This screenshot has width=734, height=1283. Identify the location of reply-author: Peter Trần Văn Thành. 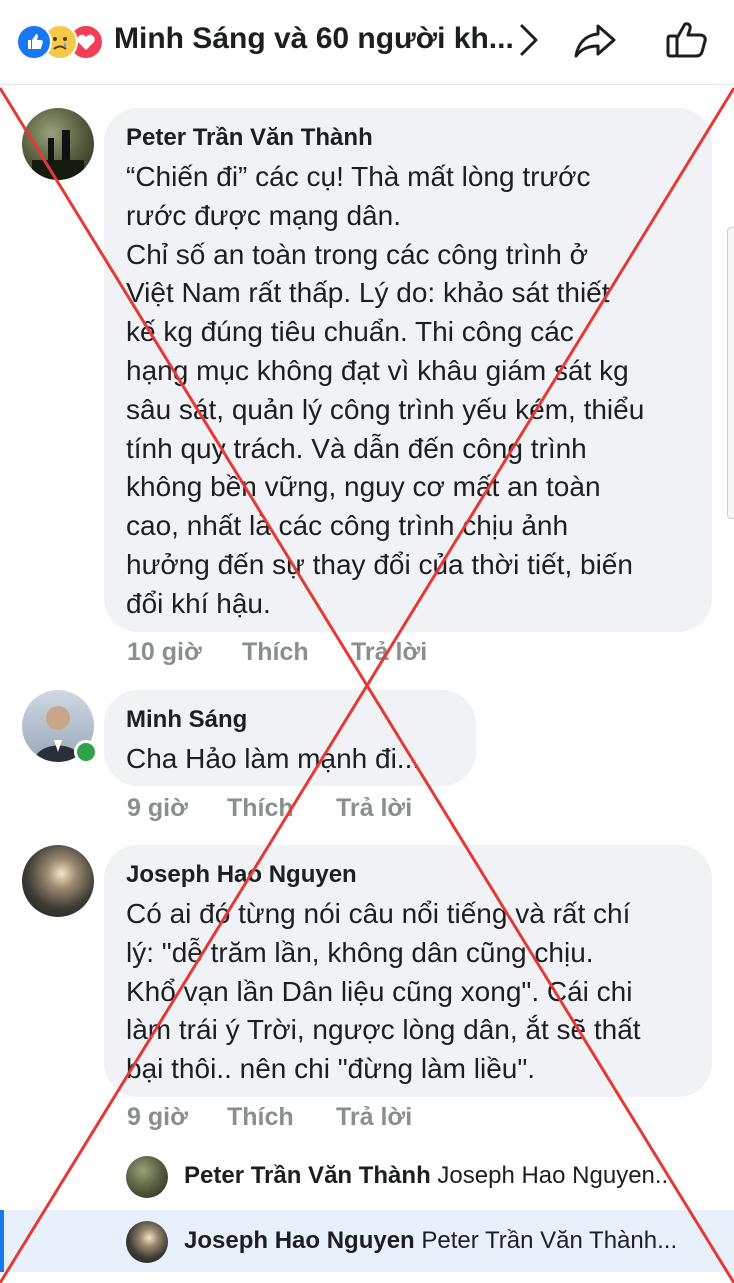
(307, 1175).